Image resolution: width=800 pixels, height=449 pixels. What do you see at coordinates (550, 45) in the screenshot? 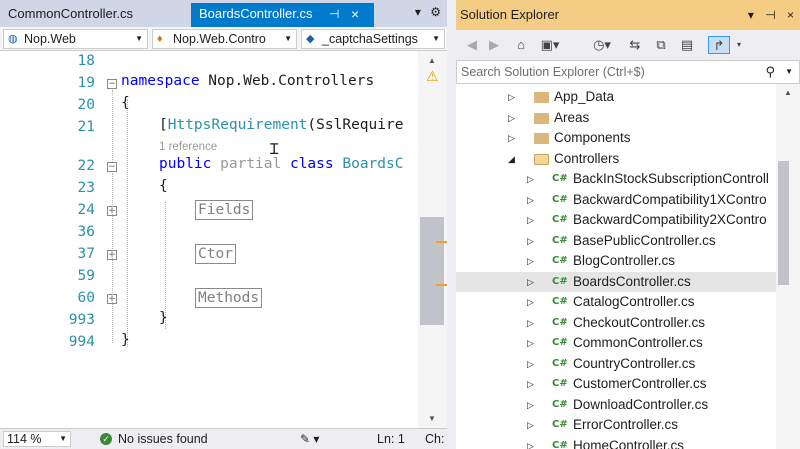
I see `switch-views-icon: ▣▾` at bounding box center [550, 45].